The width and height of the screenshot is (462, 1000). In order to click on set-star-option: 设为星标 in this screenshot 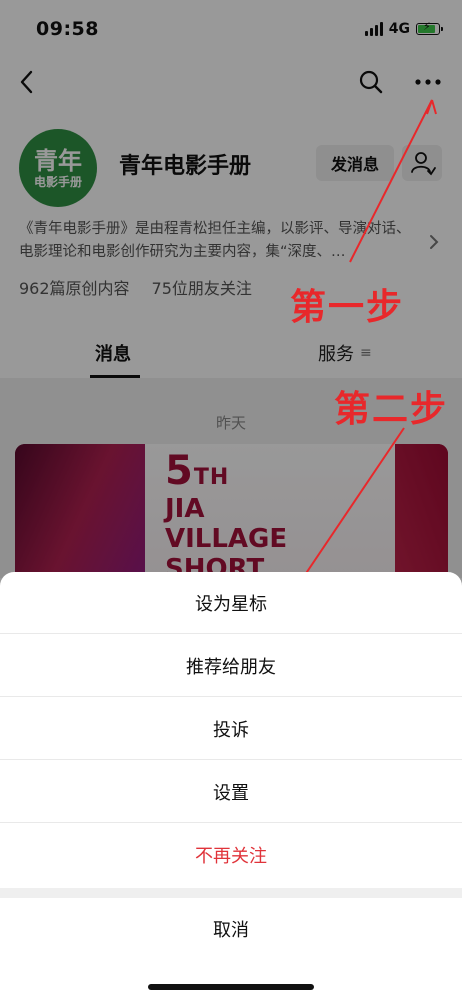, I will do `click(231, 603)`.